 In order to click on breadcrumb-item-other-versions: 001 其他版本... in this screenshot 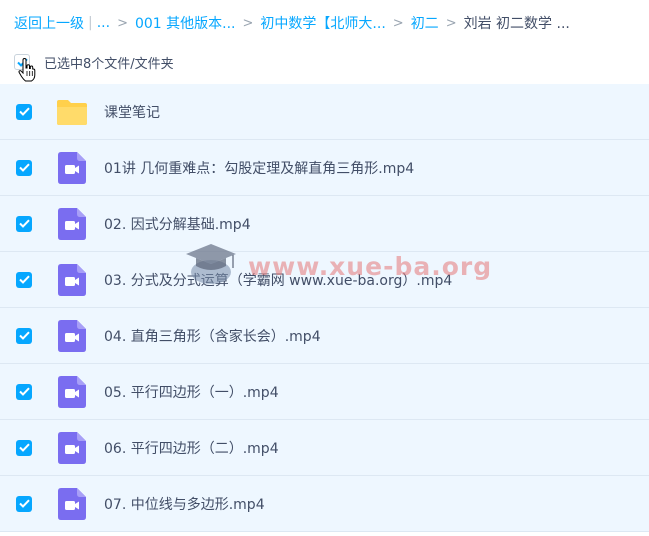, I will do `click(185, 23)`.